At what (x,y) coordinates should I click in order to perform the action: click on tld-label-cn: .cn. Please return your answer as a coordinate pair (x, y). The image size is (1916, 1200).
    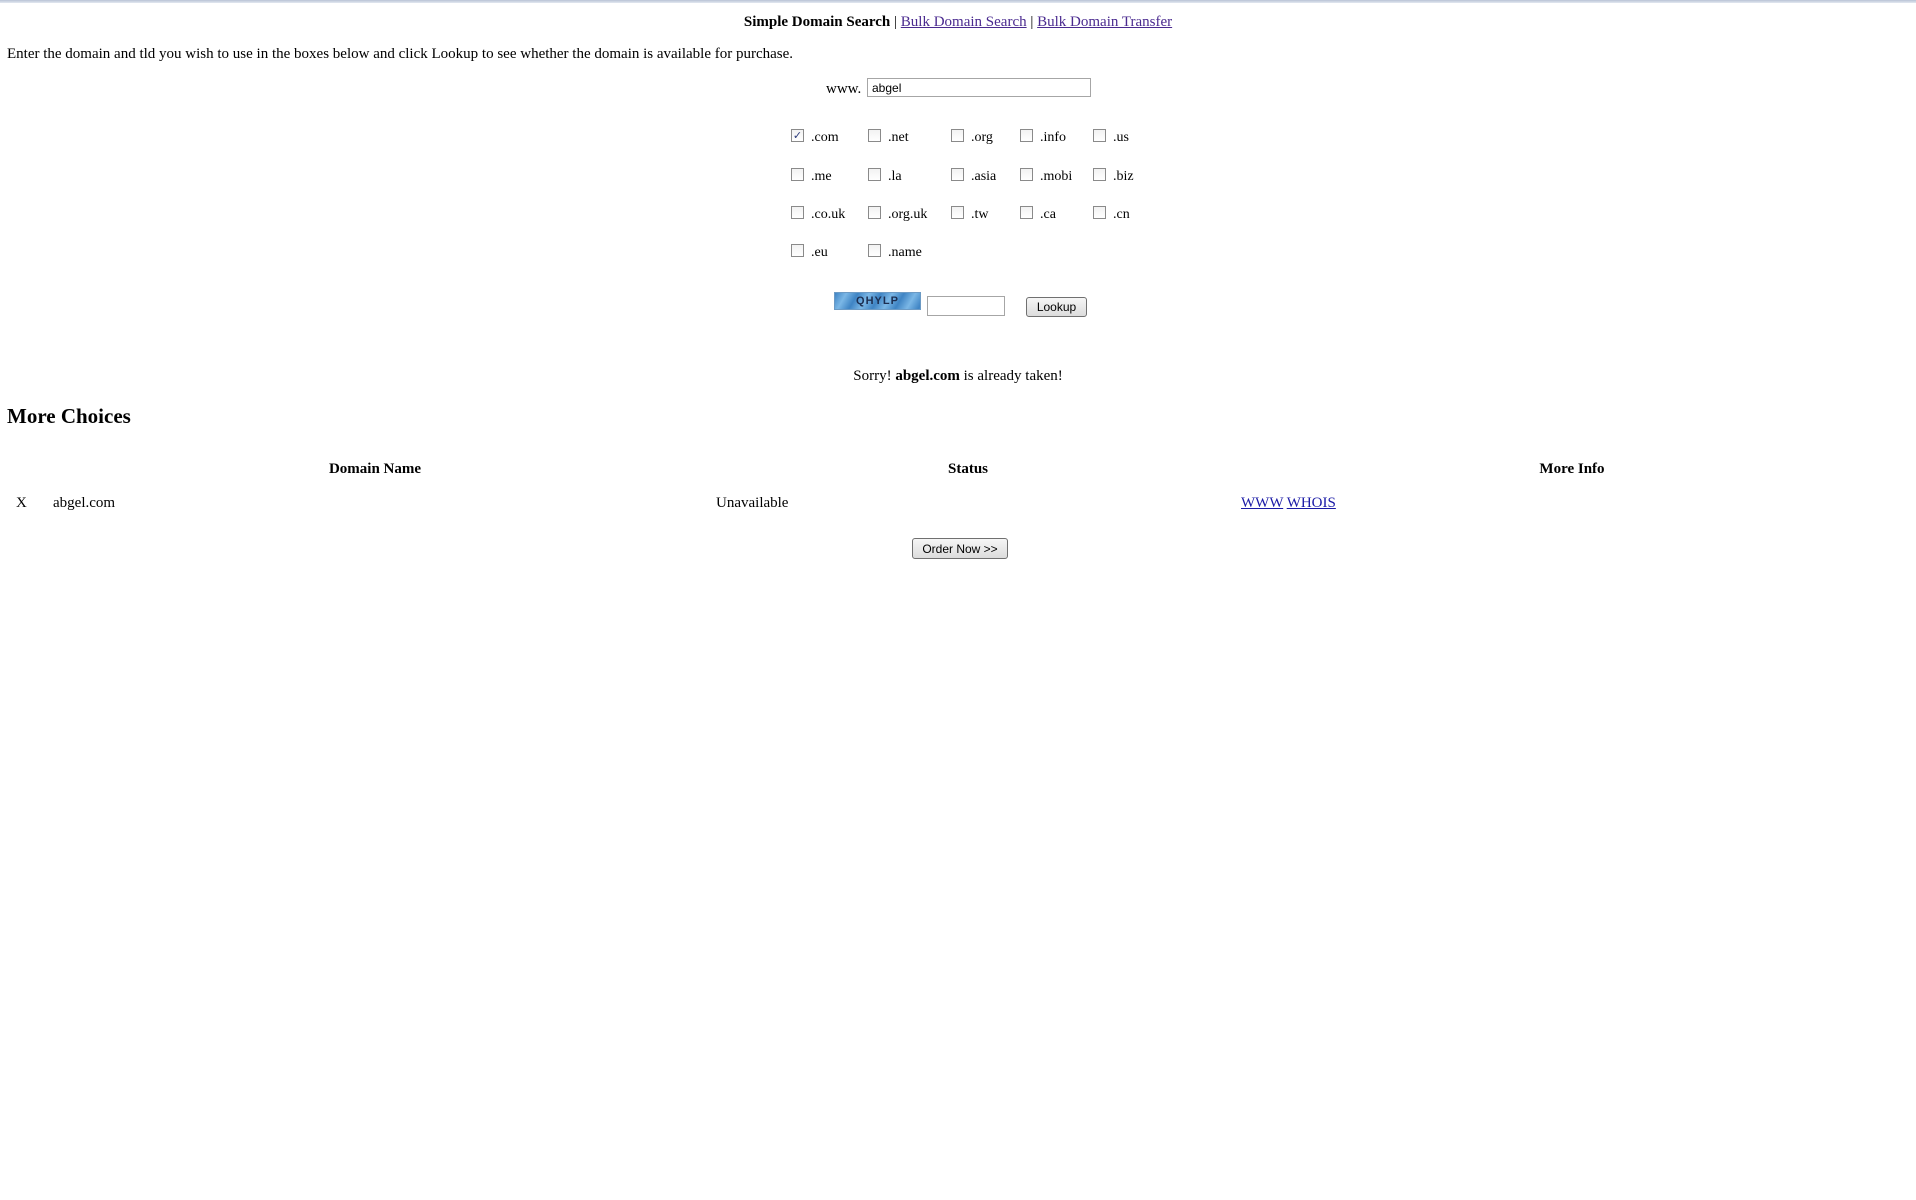
    Looking at the image, I should click on (1121, 214).